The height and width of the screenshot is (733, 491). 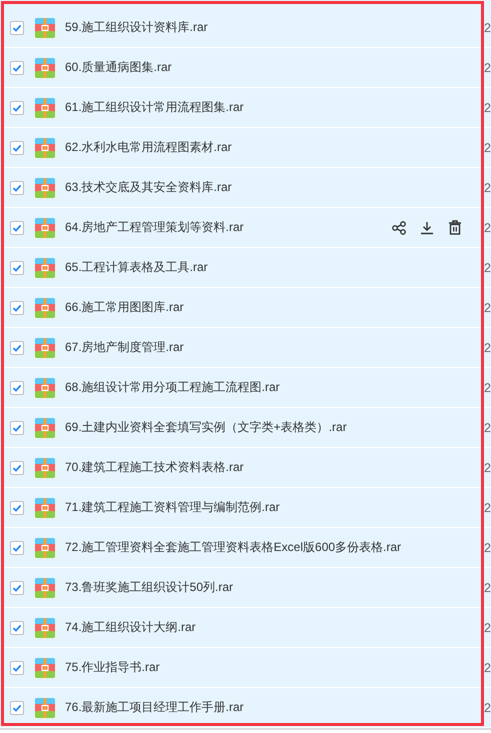 What do you see at coordinates (124, 347) in the screenshot?
I see `file-name: 67.房地产制度管理.rar` at bounding box center [124, 347].